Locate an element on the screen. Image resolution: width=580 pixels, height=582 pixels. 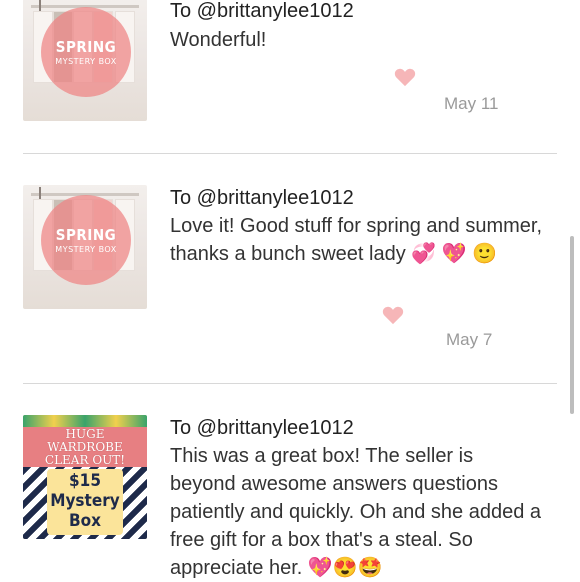
listing-thumbnail: HUGE WARDROBE CLEAR OUT! $15 Mystery Box is located at coordinates (85, 477).